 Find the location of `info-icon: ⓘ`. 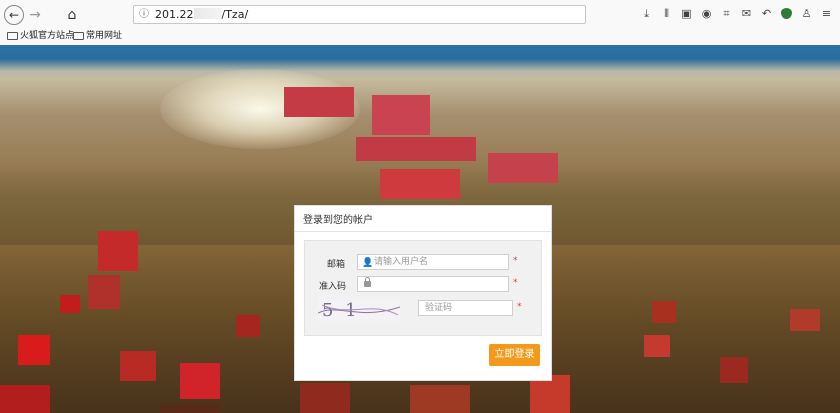

info-icon: ⓘ is located at coordinates (144, 14).